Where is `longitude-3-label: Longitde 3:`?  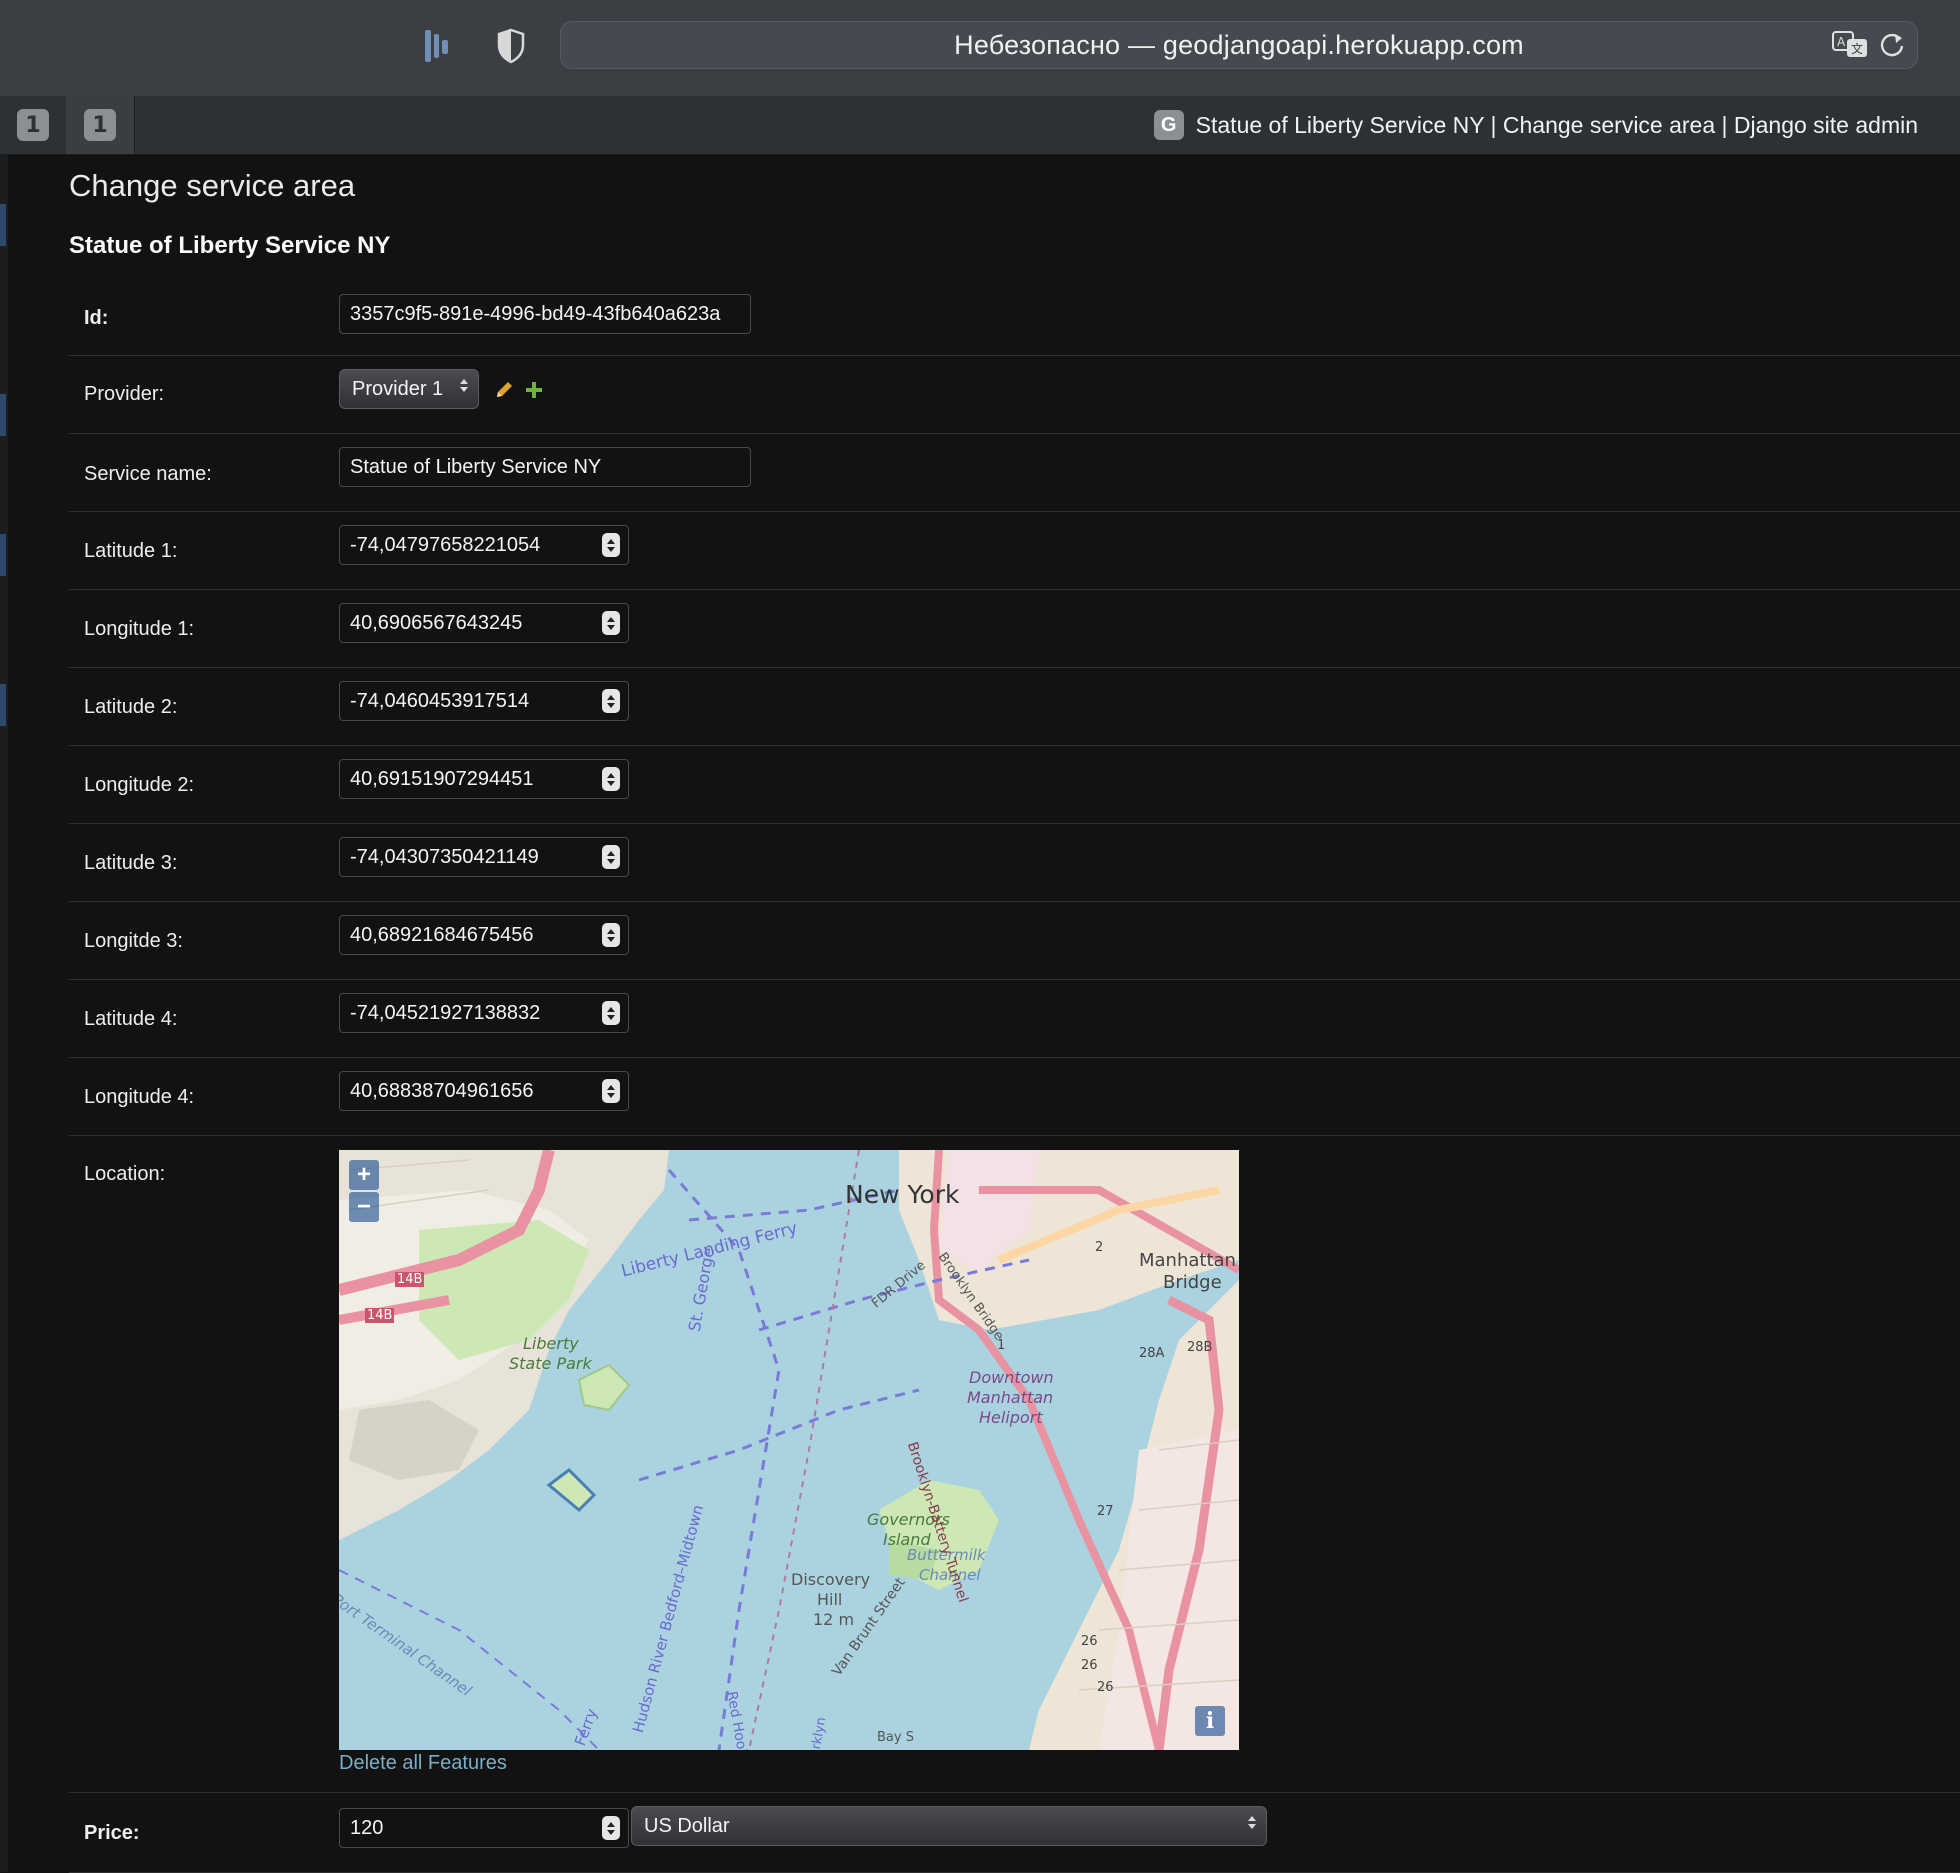
longitude-3-label: Longitde 3: is located at coordinates (133, 941).